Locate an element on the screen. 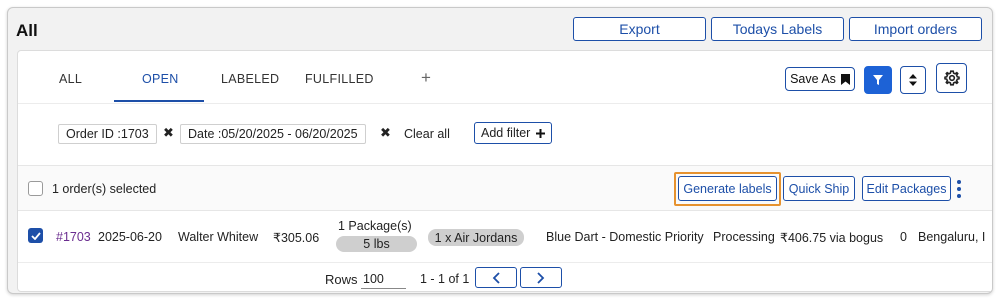  export-button: Export is located at coordinates (639, 29).